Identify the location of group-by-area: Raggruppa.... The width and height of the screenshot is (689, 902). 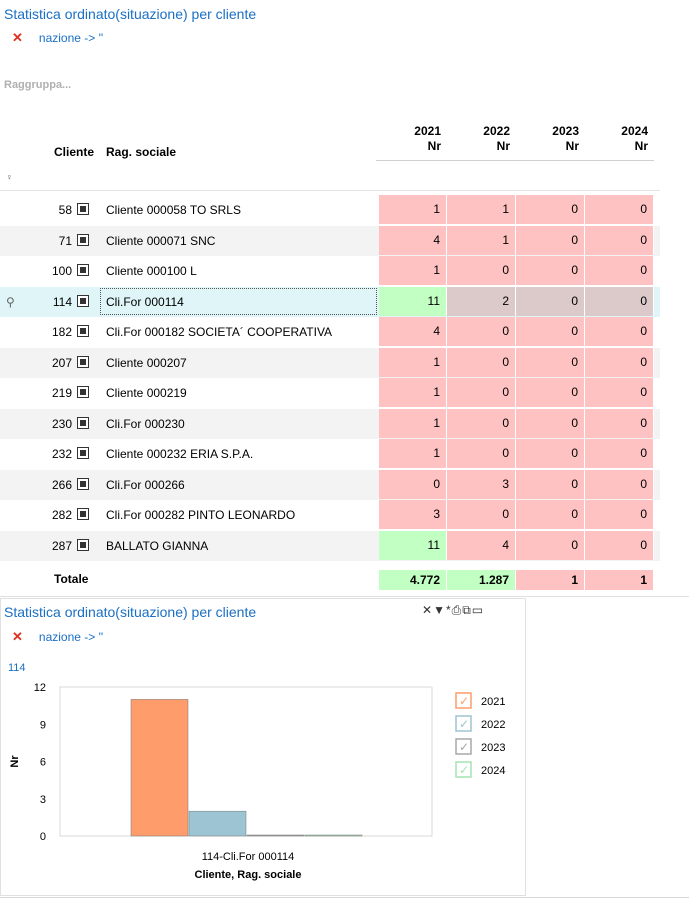
(37, 85).